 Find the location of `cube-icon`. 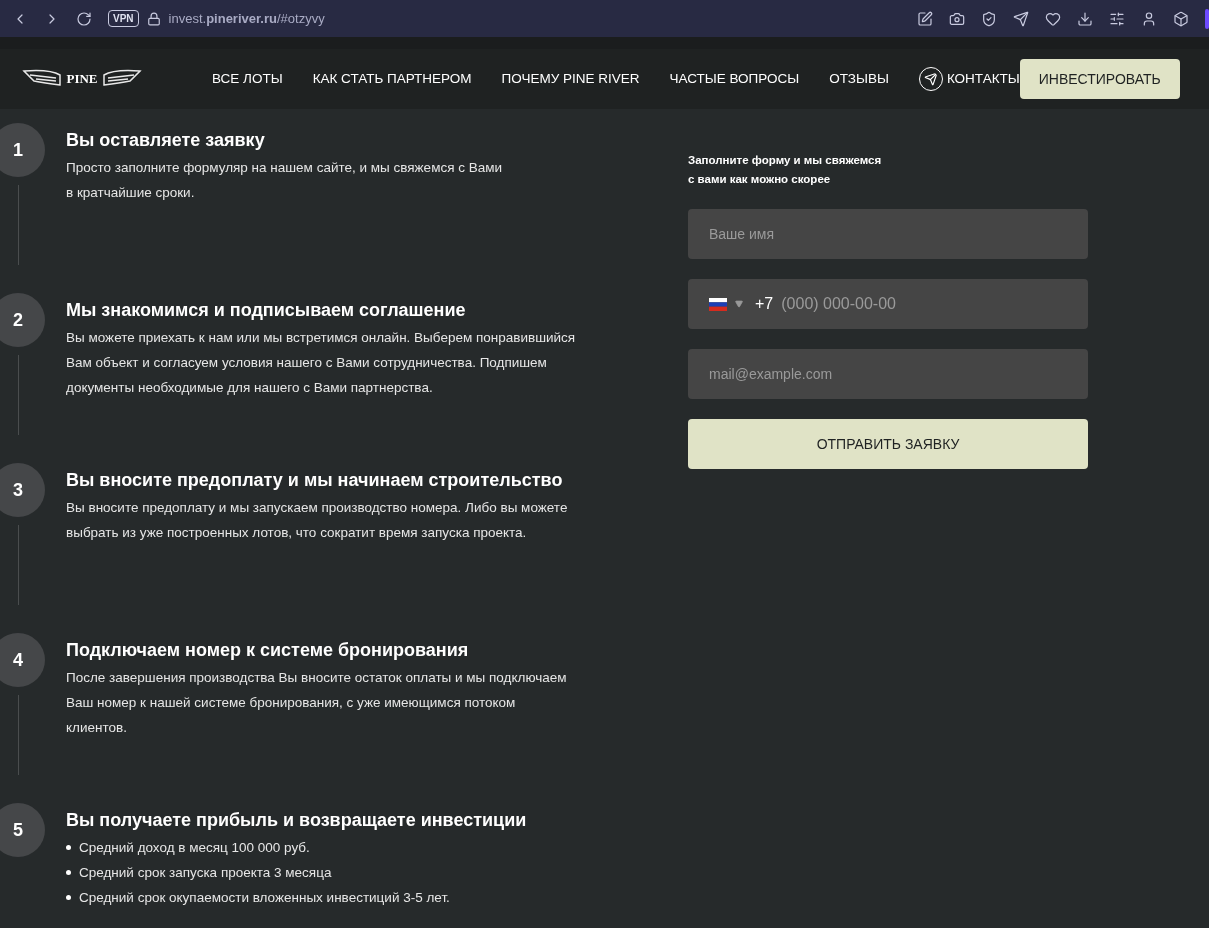

cube-icon is located at coordinates (1181, 18).